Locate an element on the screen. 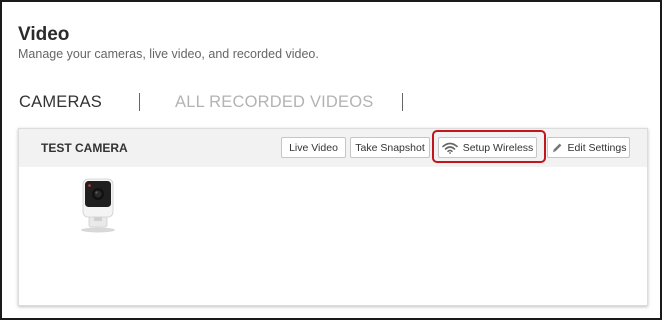 The image size is (662, 320). camera-name: TEST CAMERA is located at coordinates (84, 148).